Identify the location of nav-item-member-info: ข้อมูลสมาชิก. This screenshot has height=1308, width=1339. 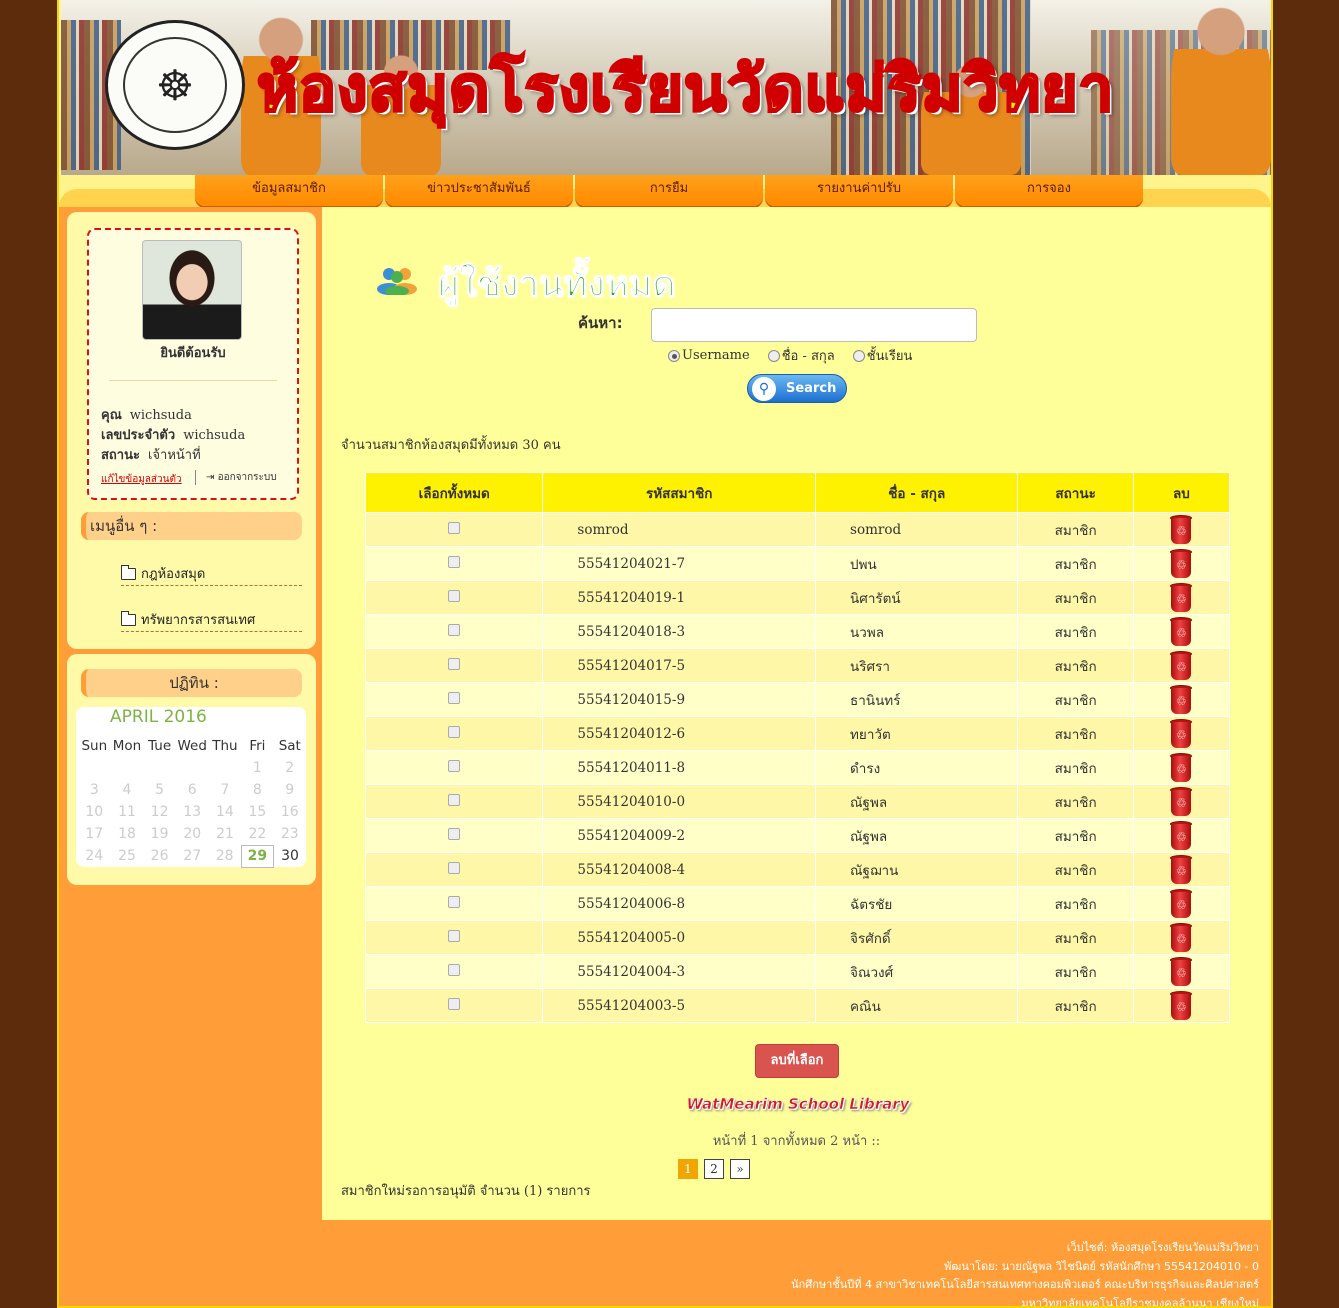
(289, 190).